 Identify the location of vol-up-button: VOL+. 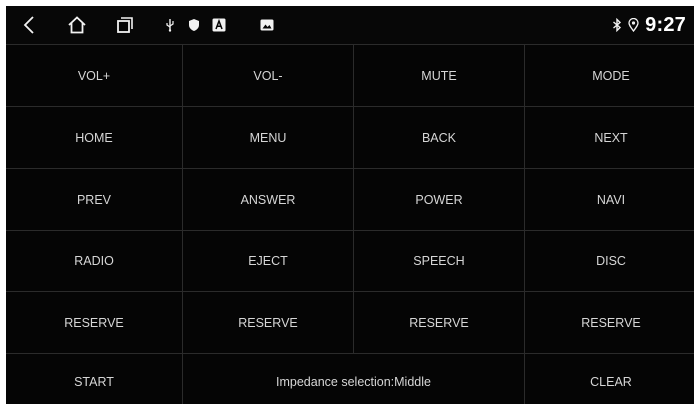
(94, 75).